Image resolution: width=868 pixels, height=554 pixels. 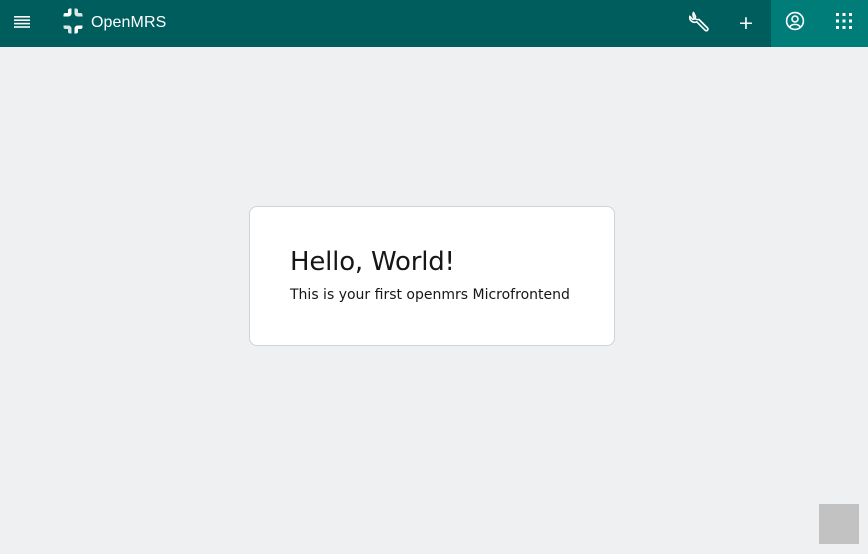 I want to click on hamburger-menu-button, so click(x=22, y=23).